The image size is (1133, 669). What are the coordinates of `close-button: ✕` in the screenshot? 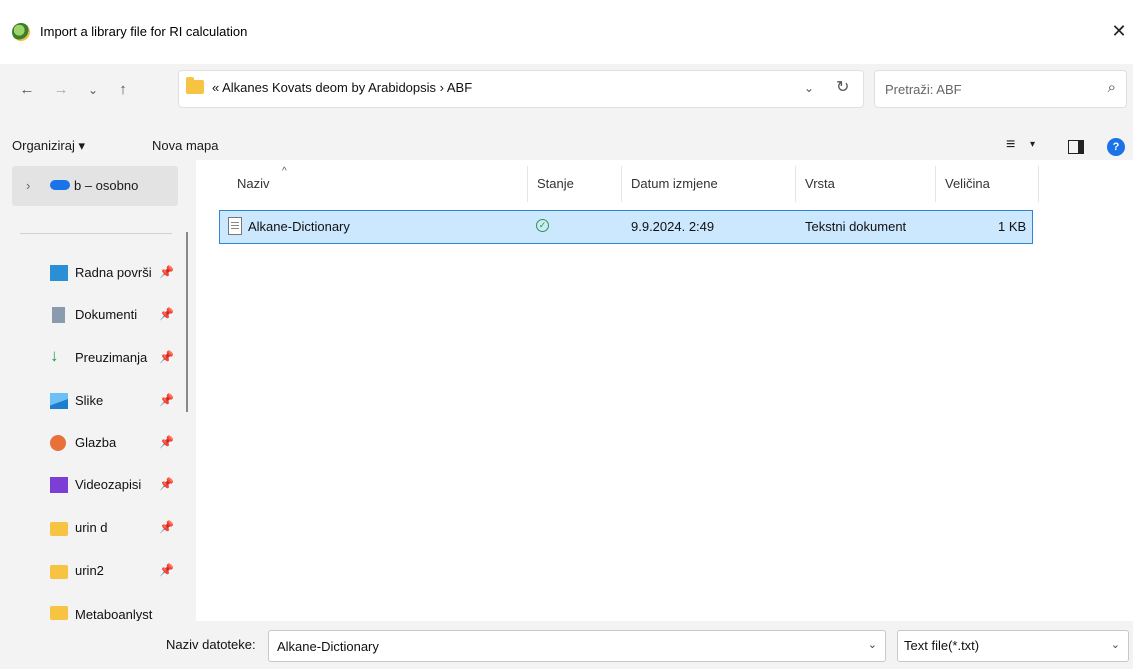 It's located at (1119, 31).